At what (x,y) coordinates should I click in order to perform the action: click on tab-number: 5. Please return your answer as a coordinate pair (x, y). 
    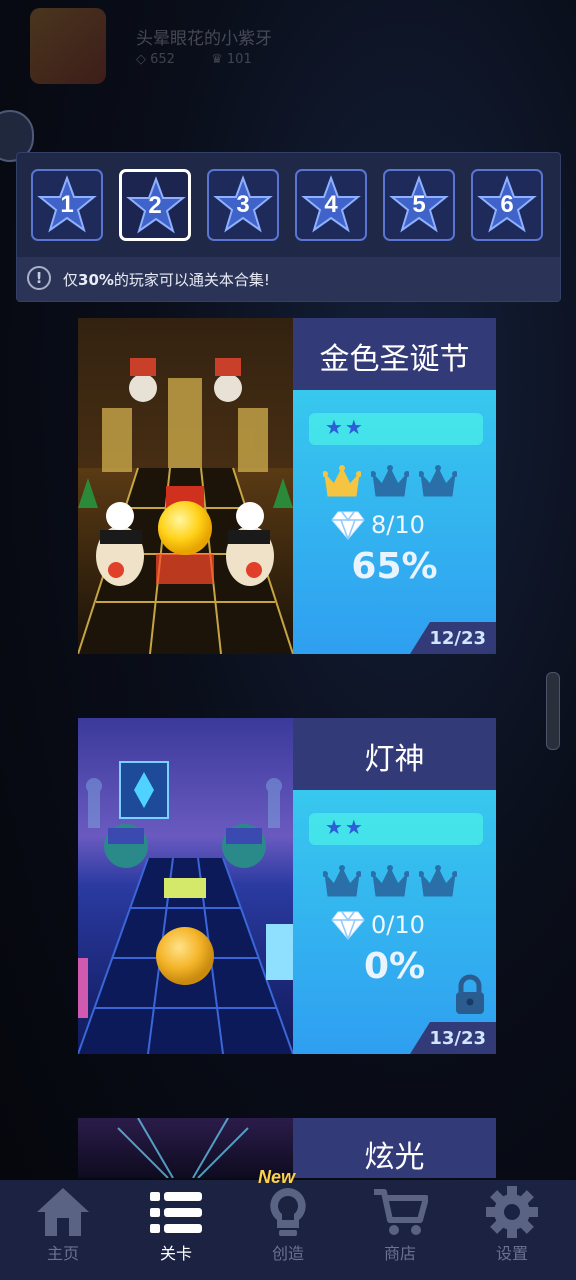
    Looking at the image, I should click on (419, 204).